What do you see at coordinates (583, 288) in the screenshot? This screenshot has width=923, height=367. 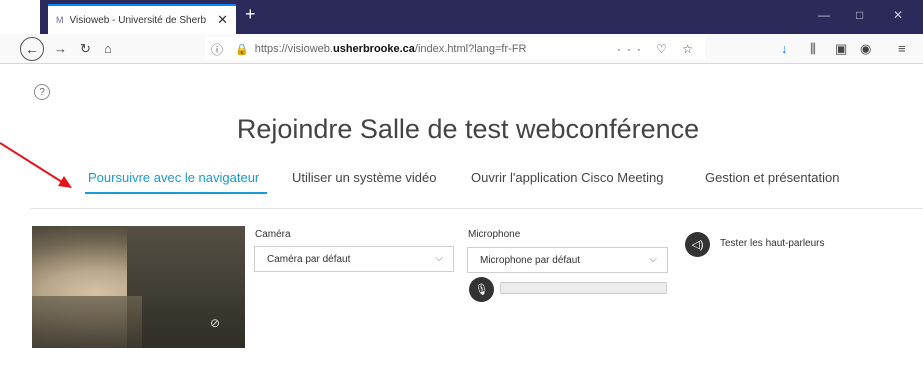 I see `microphone-level-meter` at bounding box center [583, 288].